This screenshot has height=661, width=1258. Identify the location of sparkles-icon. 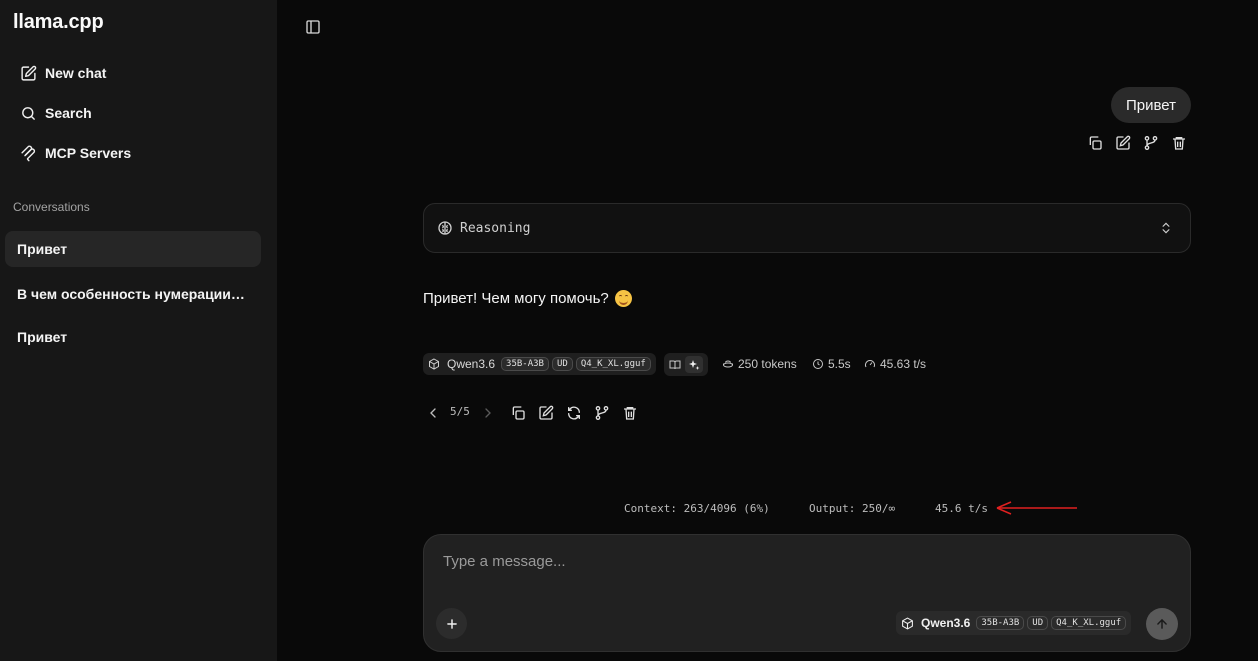
(694, 364).